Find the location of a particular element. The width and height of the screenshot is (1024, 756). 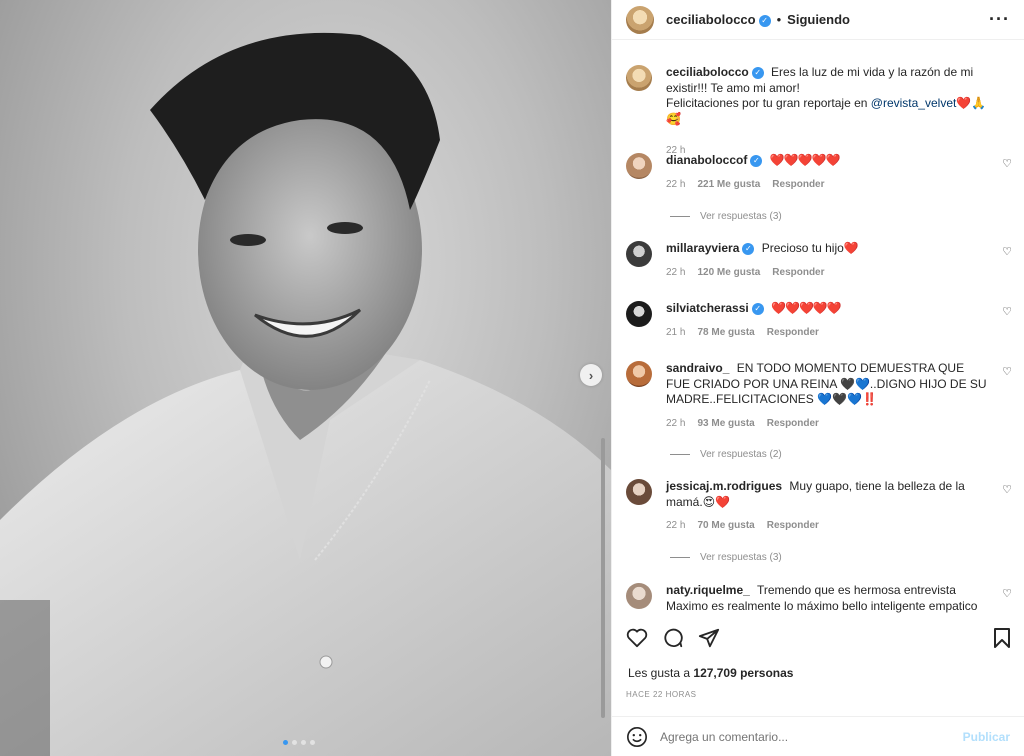

comment-likes: 78 Me gusta is located at coordinates (725, 332).